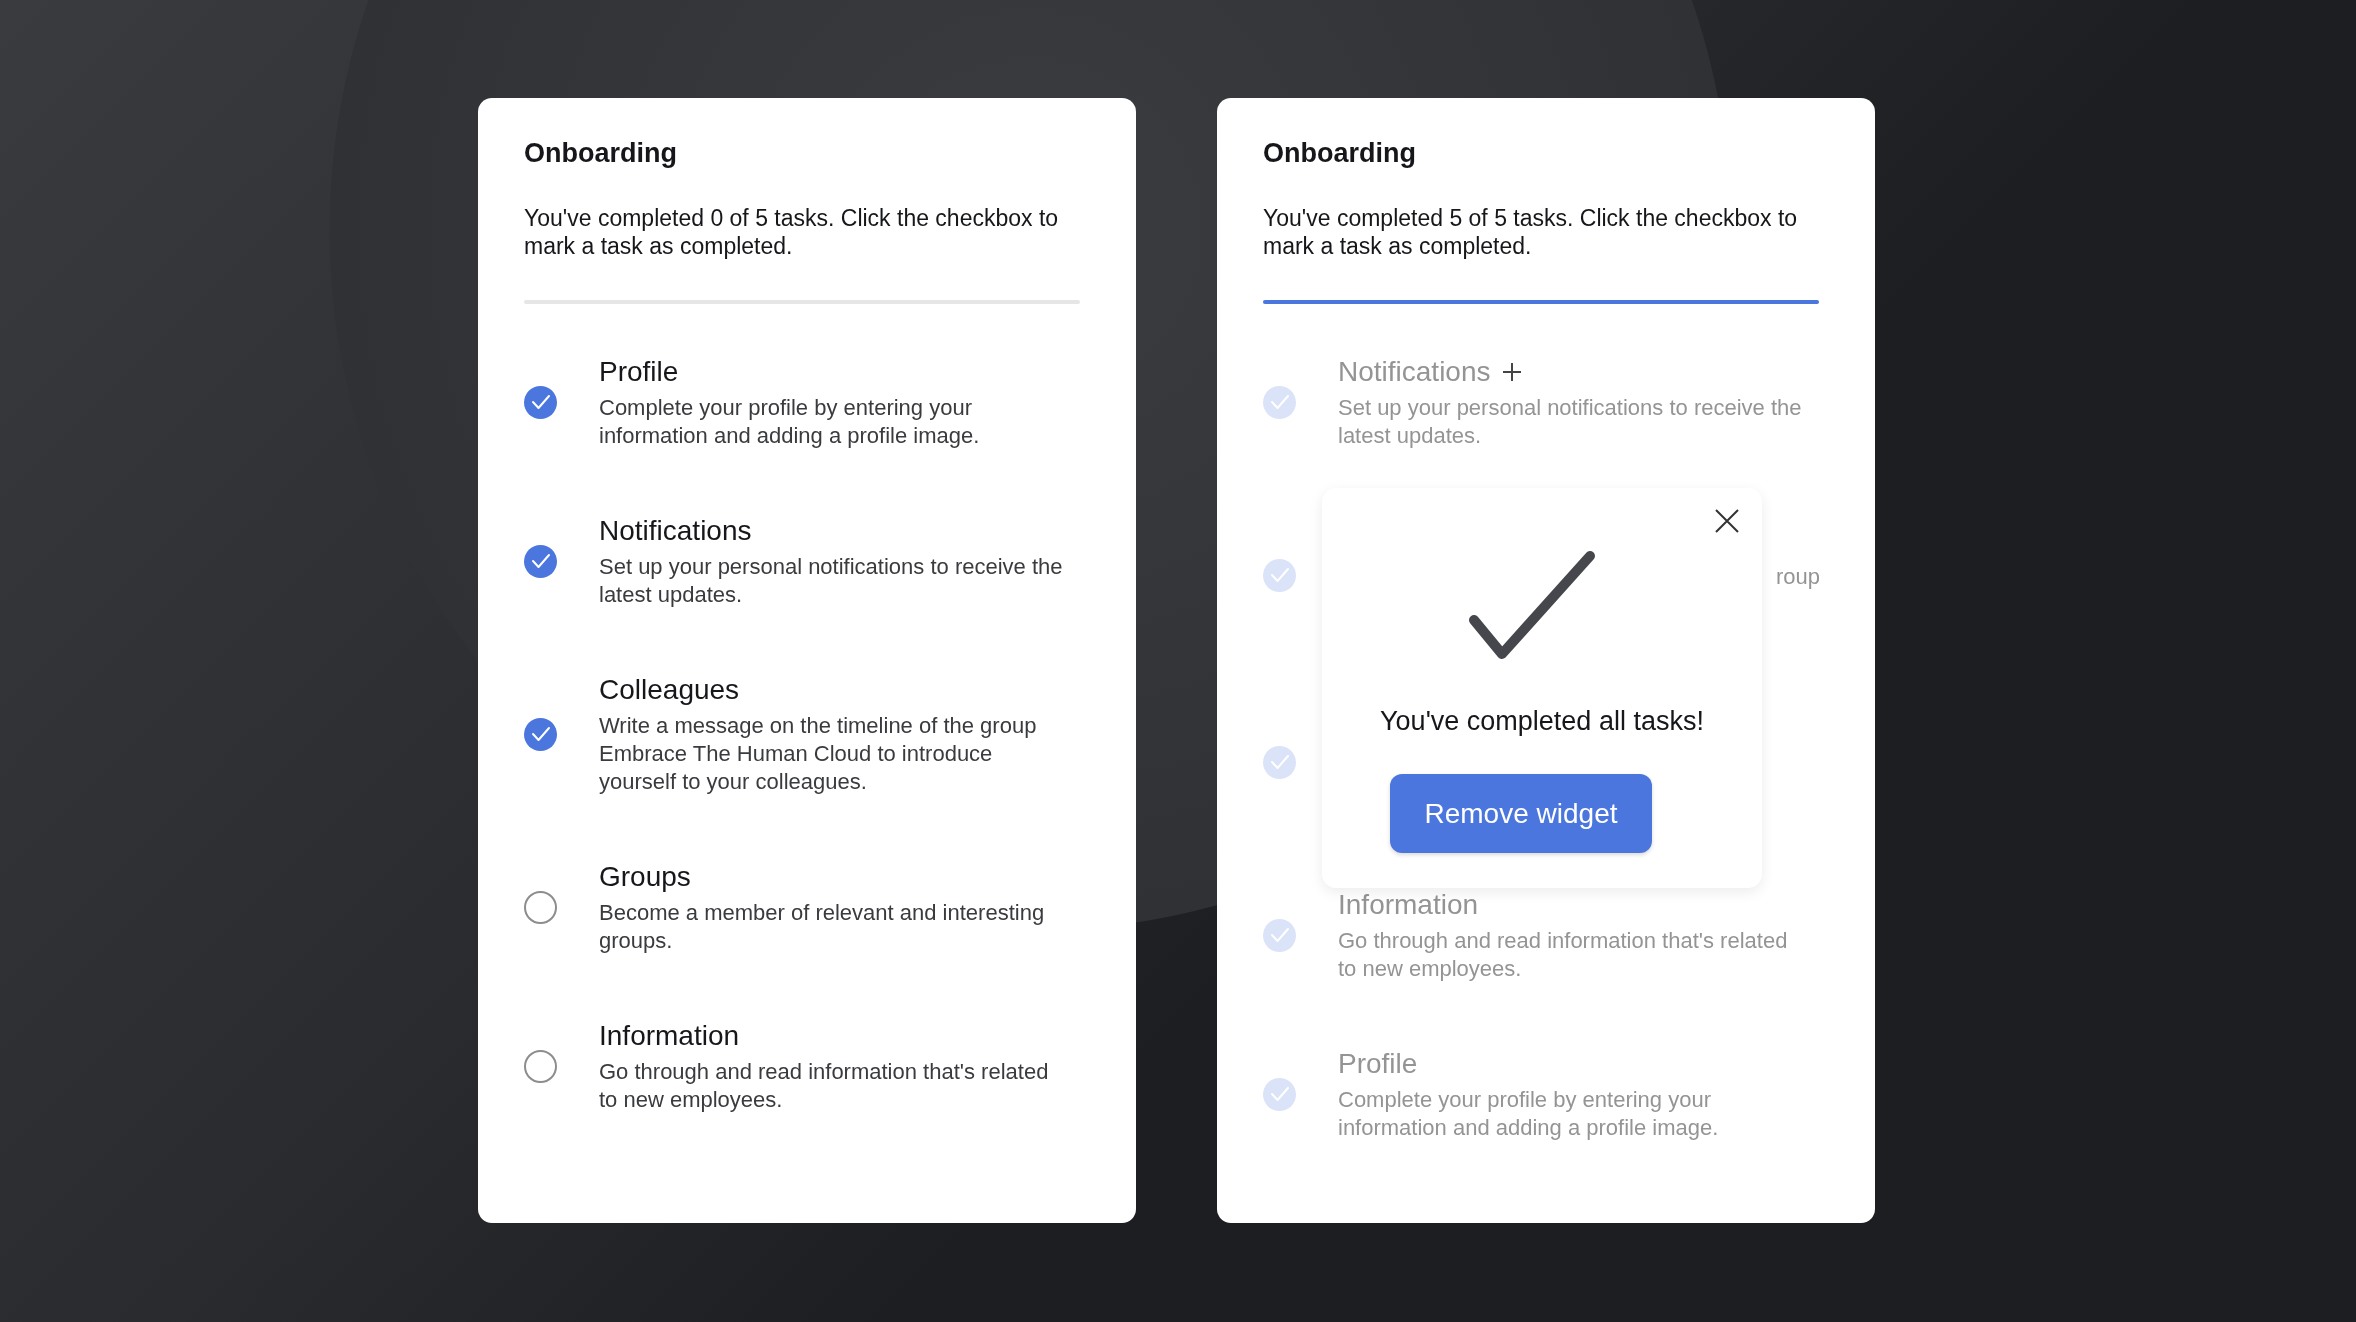 The height and width of the screenshot is (1322, 2356). Describe the element at coordinates (818, 754) in the screenshot. I see `task-description: Write a message on the timeline of the group Embrace The Human Cloud to introduce yourself to your colleagues.` at that location.